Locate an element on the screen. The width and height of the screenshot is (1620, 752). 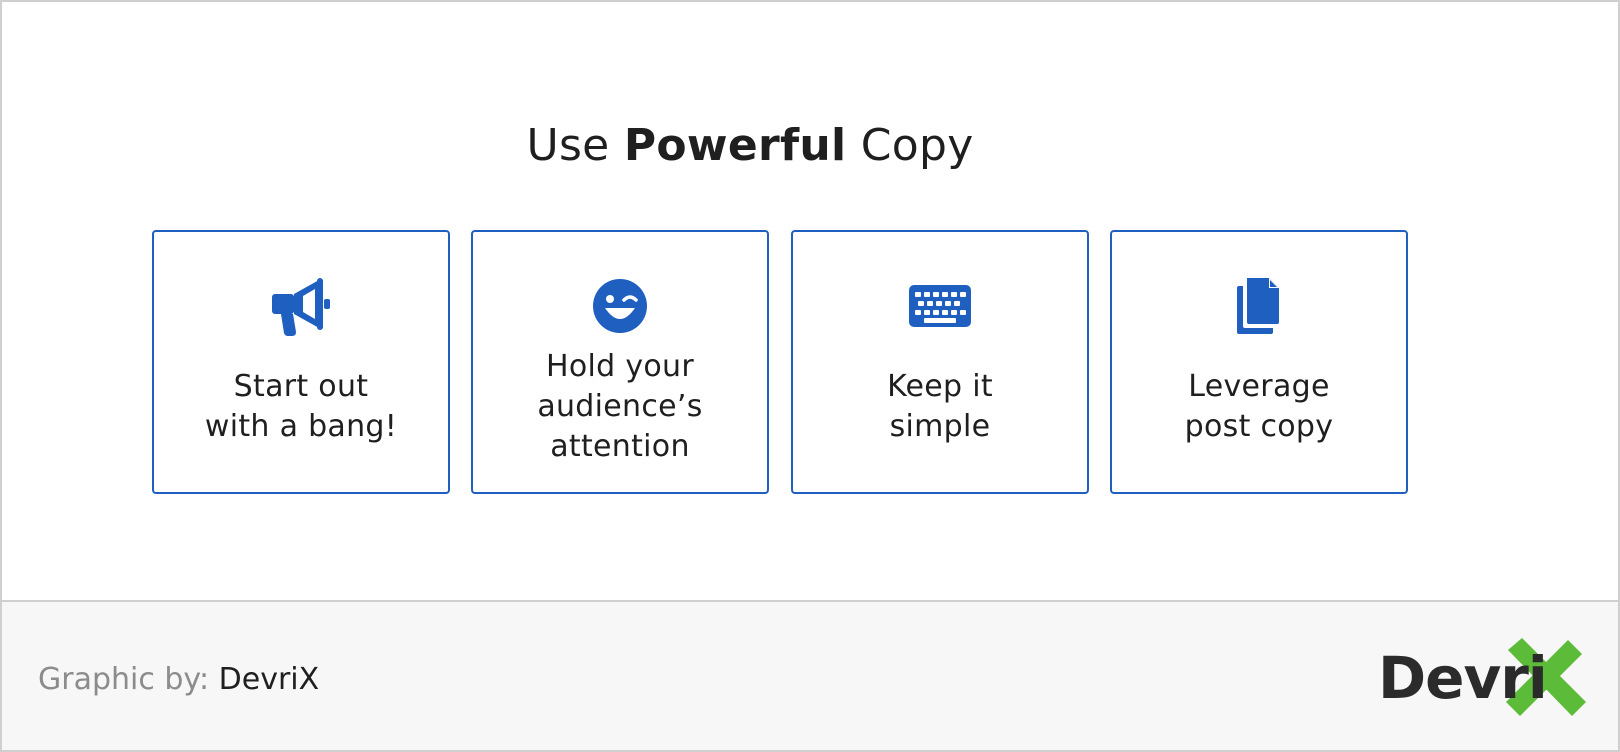
card-start-with-a-bang: Start out with a bang! is located at coordinates (301, 362).